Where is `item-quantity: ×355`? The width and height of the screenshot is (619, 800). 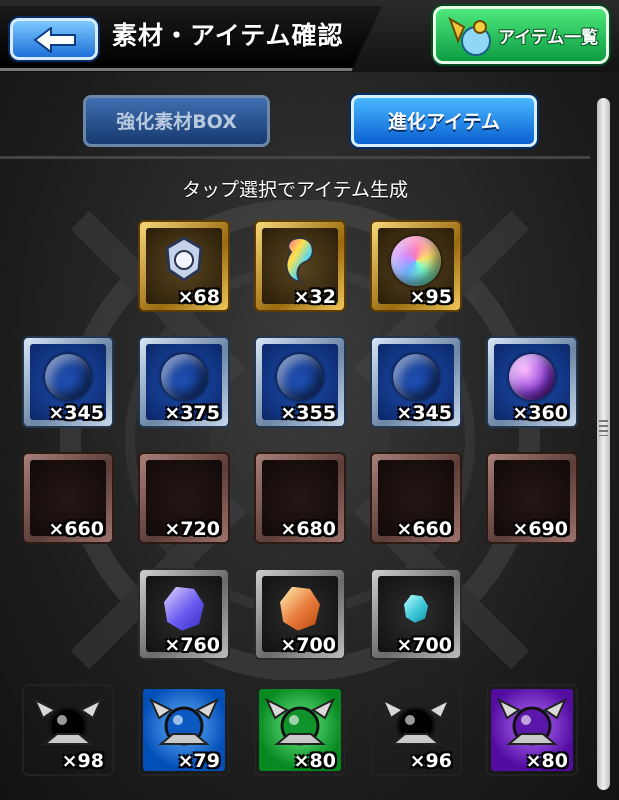
item-quantity: ×355 is located at coordinates (308, 413).